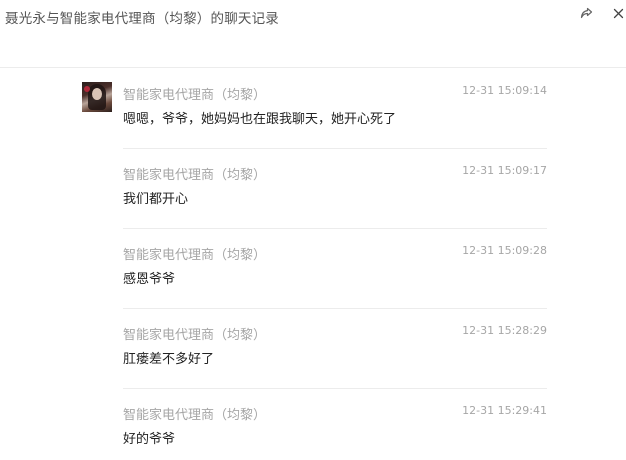 This screenshot has height=460, width=626. What do you see at coordinates (586, 13) in the screenshot?
I see `share-forward-icon` at bounding box center [586, 13].